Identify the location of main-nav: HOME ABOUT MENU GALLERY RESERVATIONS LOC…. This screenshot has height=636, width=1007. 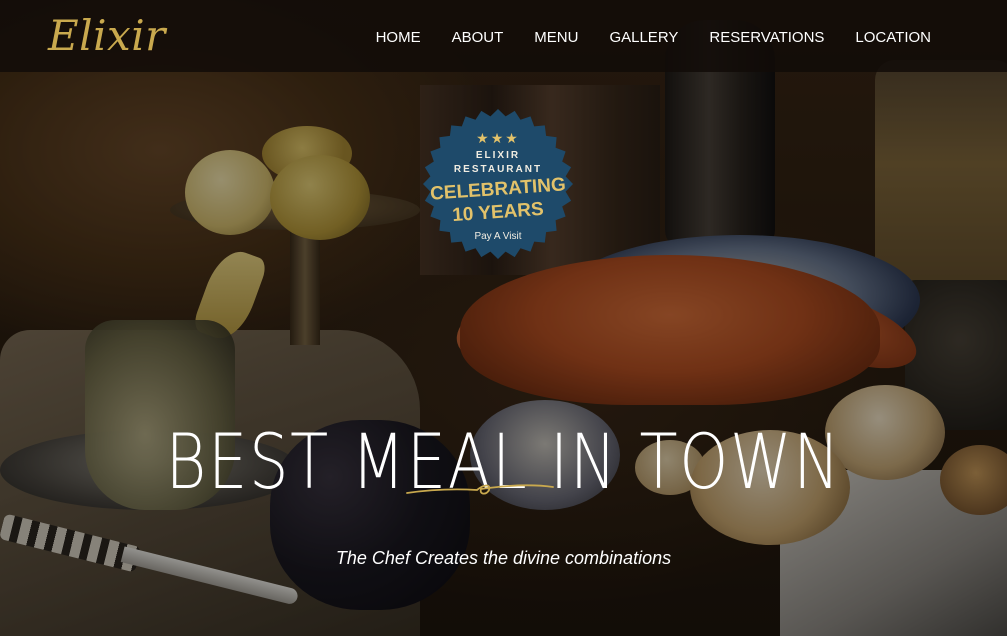
(653, 38).